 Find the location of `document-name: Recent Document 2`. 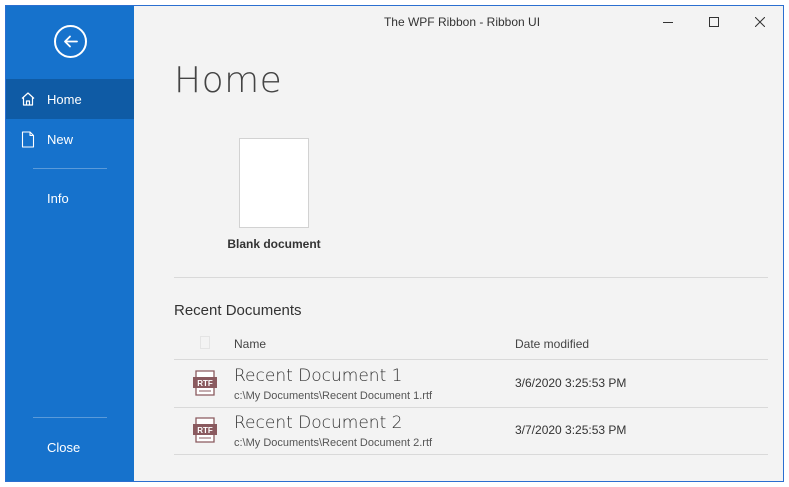

document-name: Recent Document 2 is located at coordinates (318, 423).